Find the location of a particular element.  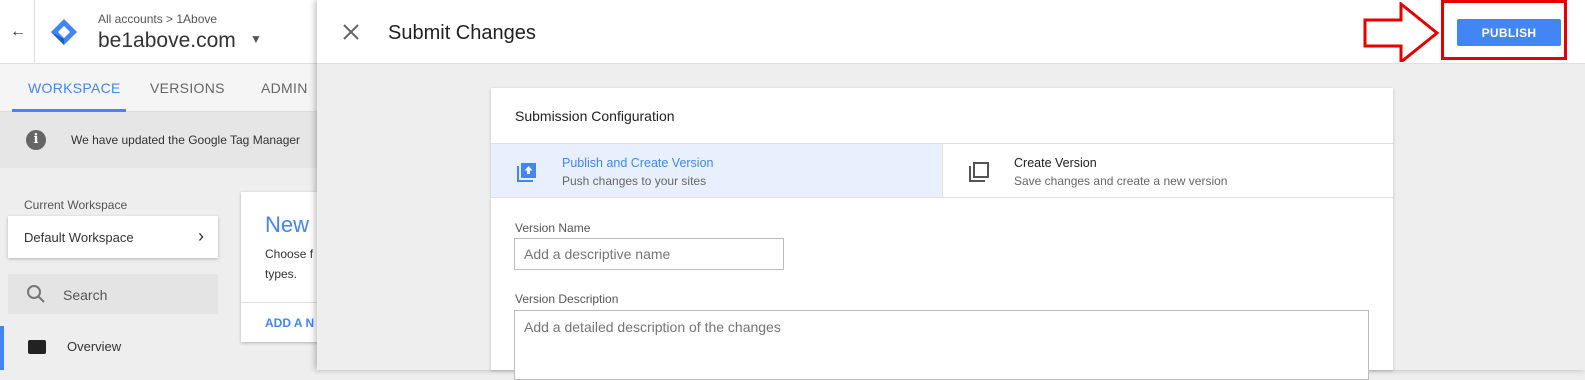

new-card-description-line: Choose f is located at coordinates (289, 254).